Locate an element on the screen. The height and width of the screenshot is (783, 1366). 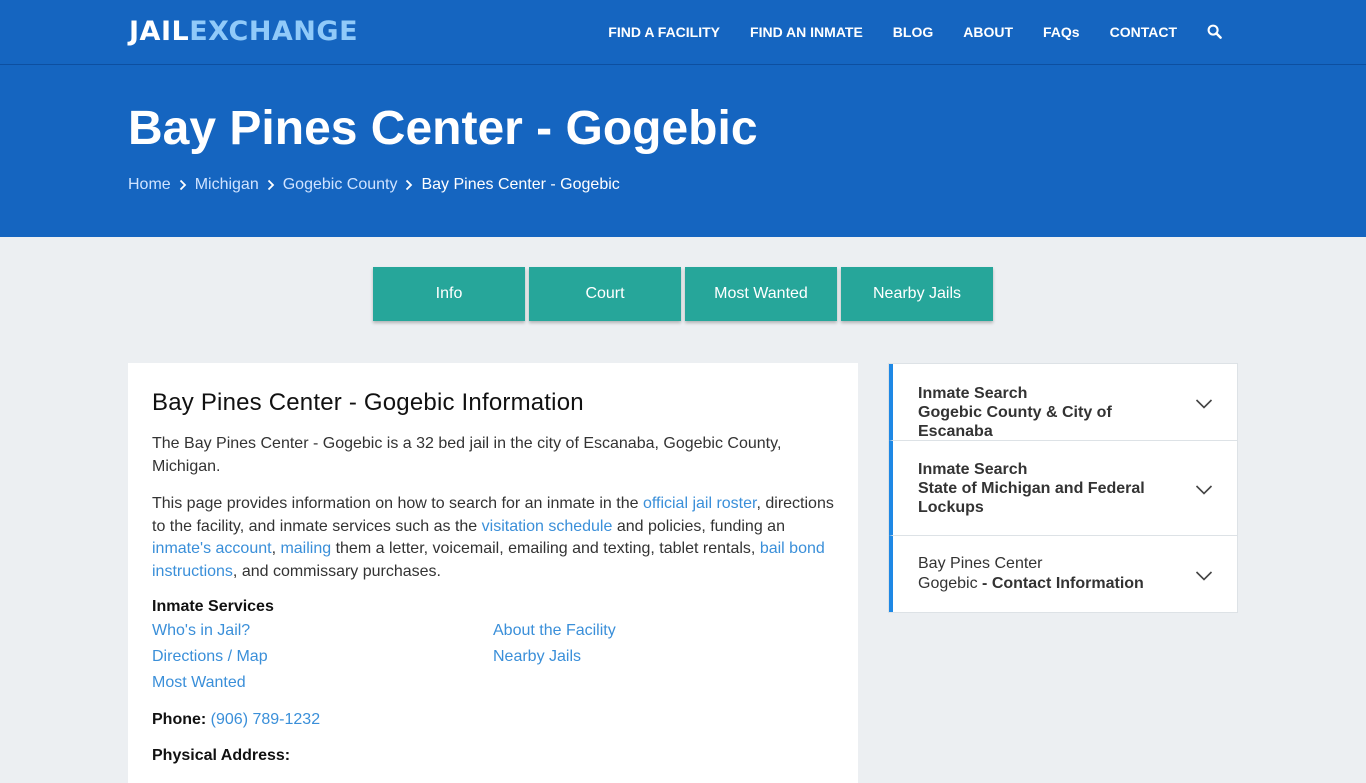
jailexchange-logo: JAILEXCHANGE is located at coordinates (243, 32).